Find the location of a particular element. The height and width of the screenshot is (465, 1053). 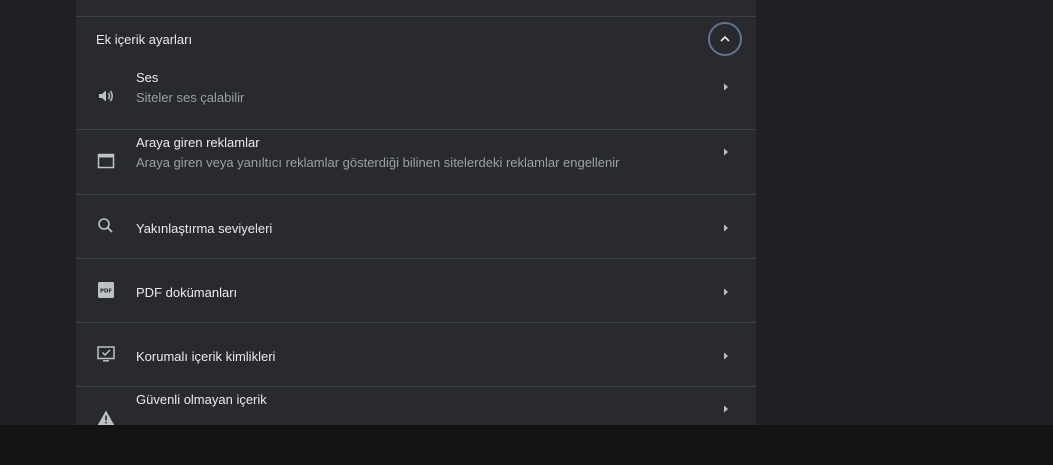

row-pdf-documents: PDF PDF dokümanları is located at coordinates (416, 290).